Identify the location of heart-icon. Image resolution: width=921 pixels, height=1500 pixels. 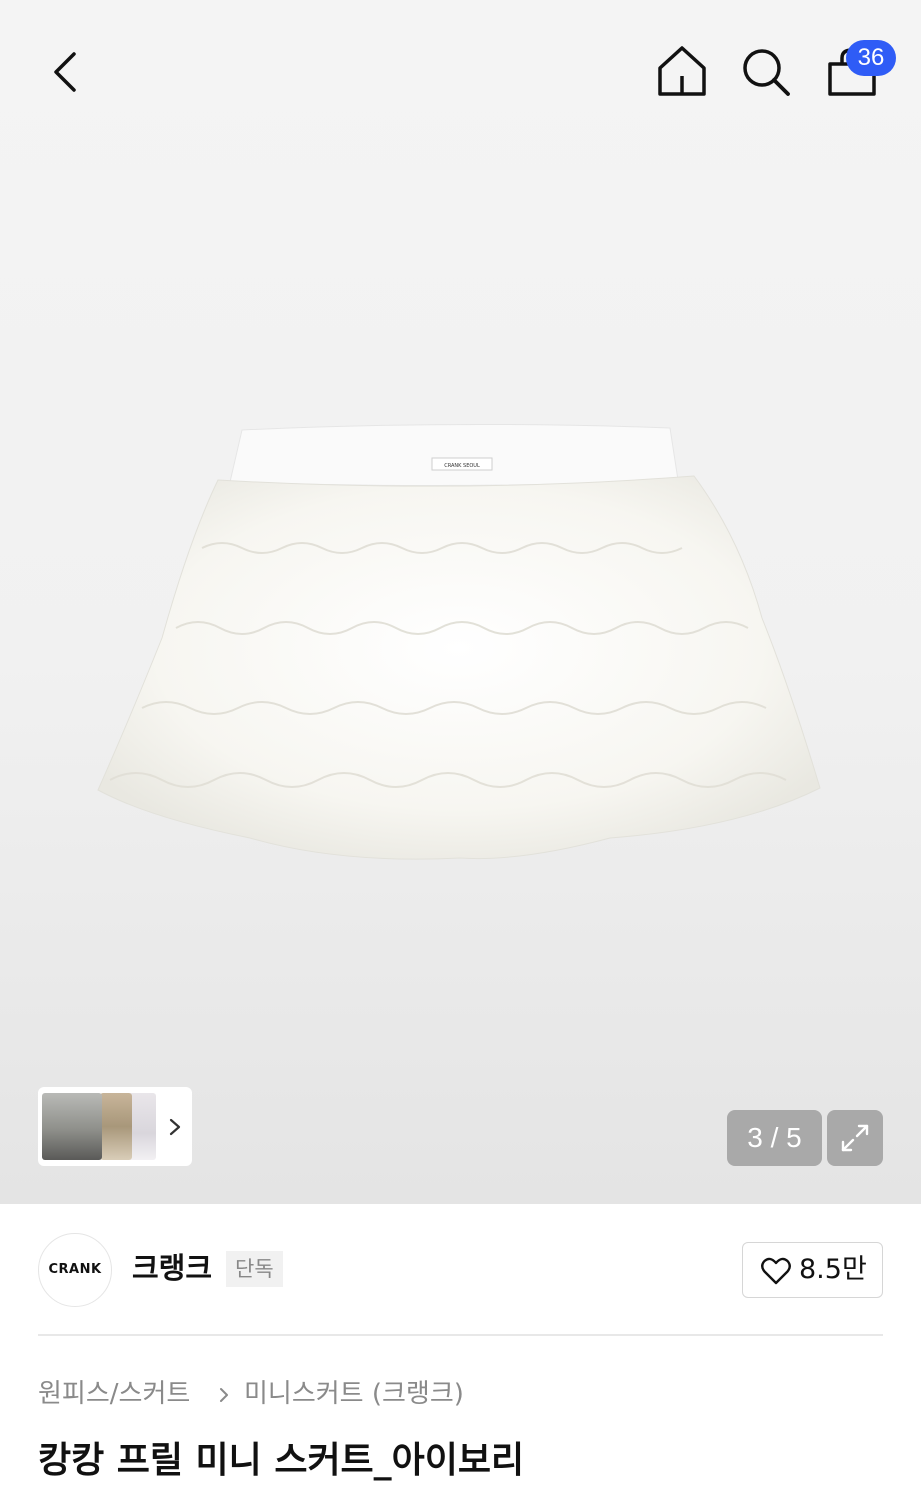
(776, 1271).